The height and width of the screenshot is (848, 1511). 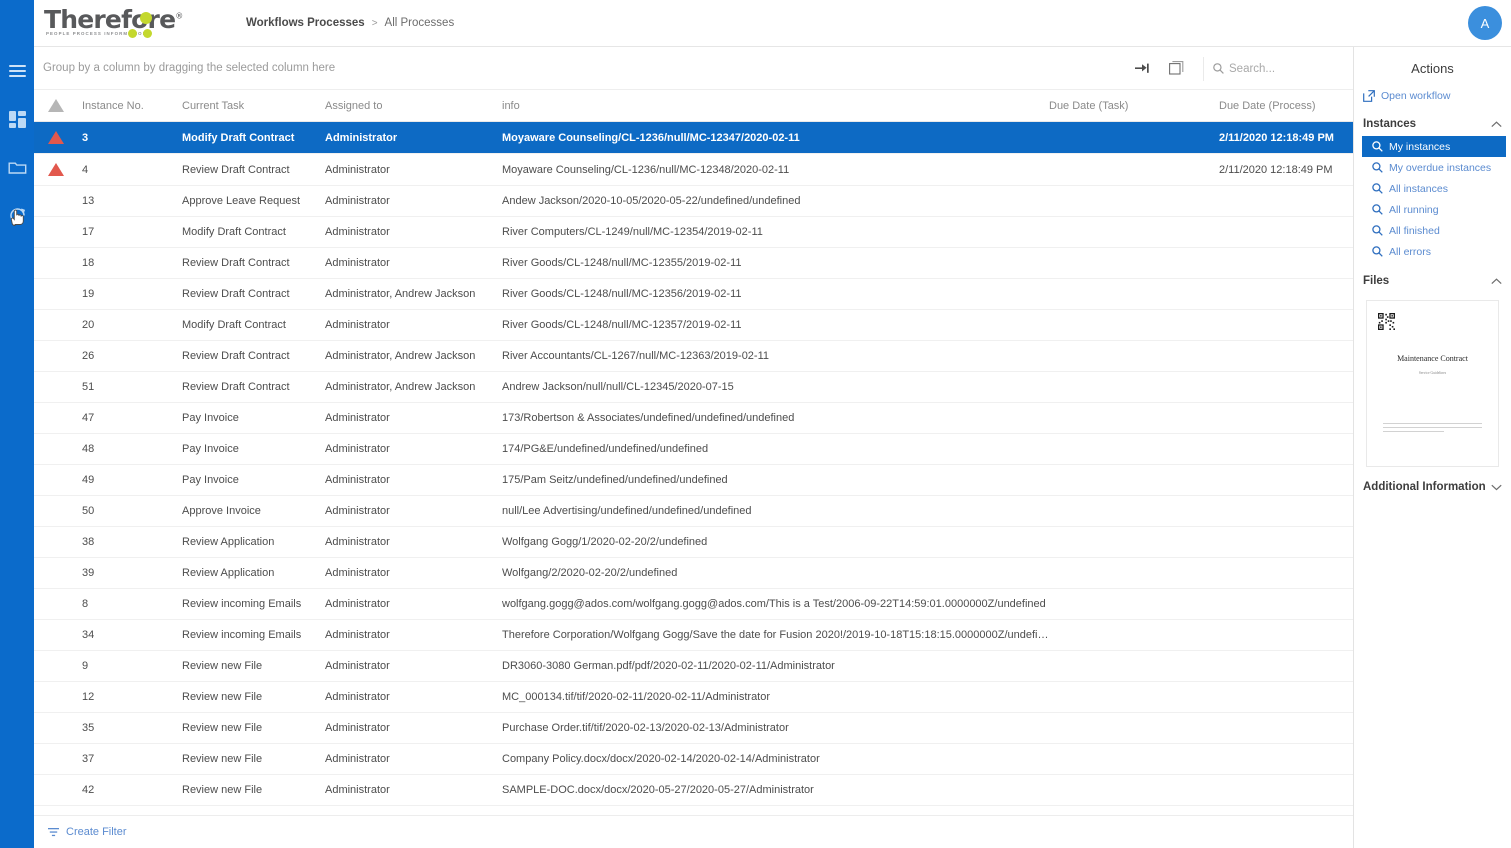 I want to click on open-workflow-label: Open workflow, so click(x=1416, y=96).